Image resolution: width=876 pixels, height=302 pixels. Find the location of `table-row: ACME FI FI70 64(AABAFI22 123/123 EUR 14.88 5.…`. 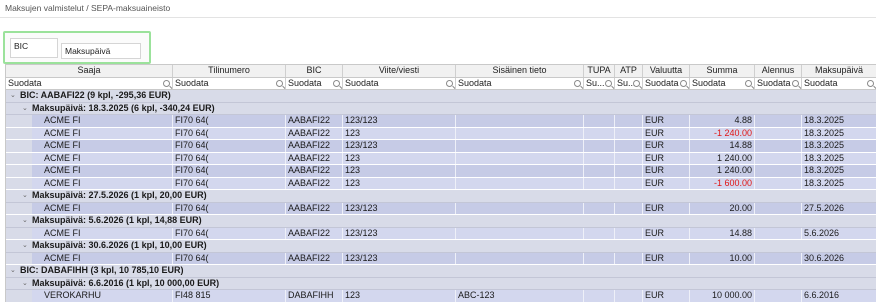

table-row: ACME FI FI70 64(AABAFI22 123/123 EUR 14.88 5.… is located at coordinates (441, 233).